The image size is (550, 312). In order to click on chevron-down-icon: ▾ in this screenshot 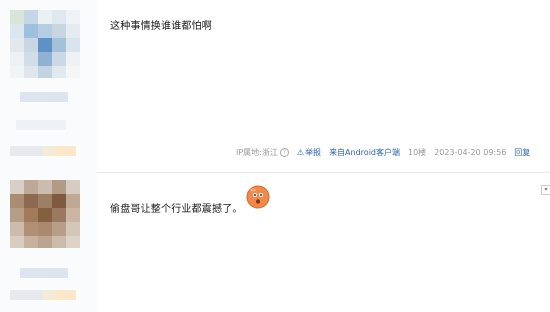, I will do `click(545, 190)`.